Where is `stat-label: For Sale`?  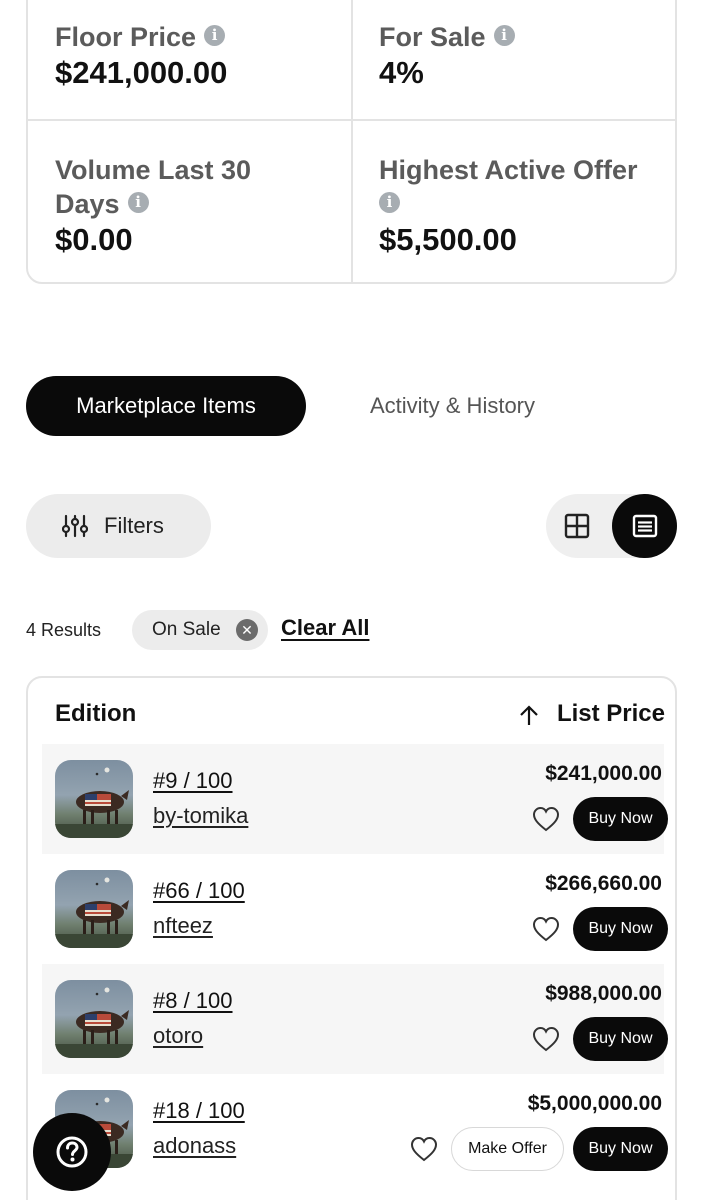 stat-label: For Sale is located at coordinates (432, 37).